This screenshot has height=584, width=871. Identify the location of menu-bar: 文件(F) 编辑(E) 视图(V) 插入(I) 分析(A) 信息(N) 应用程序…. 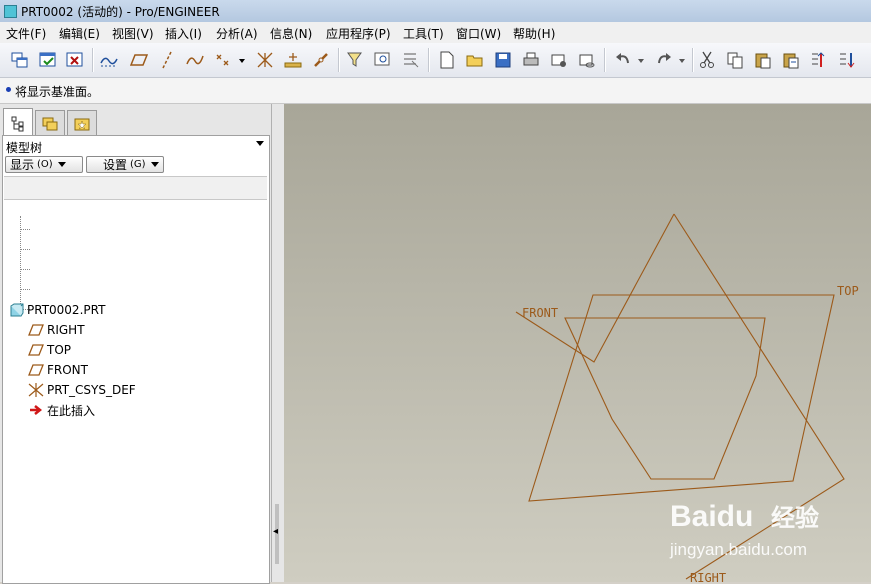
(435, 33).